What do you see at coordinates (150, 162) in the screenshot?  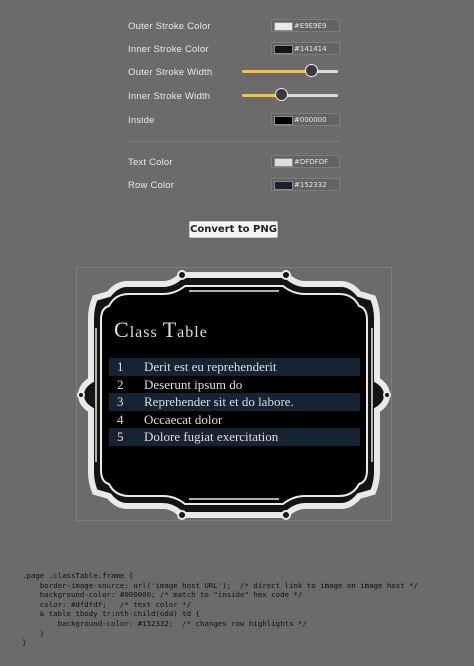 I see `text-color-label: Text Color` at bounding box center [150, 162].